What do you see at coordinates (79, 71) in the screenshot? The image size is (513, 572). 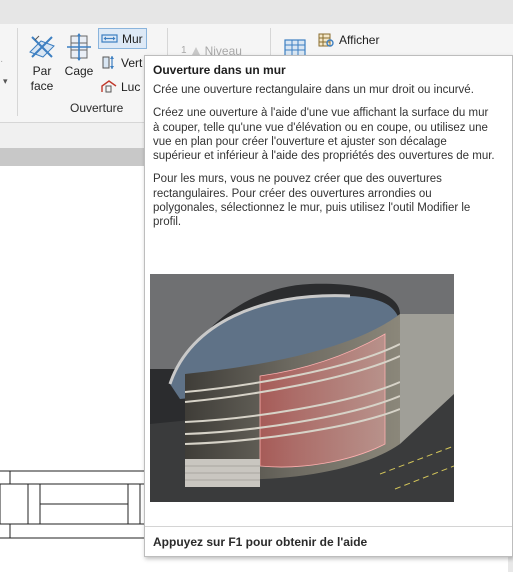 I see `cage-label: Cage` at bounding box center [79, 71].